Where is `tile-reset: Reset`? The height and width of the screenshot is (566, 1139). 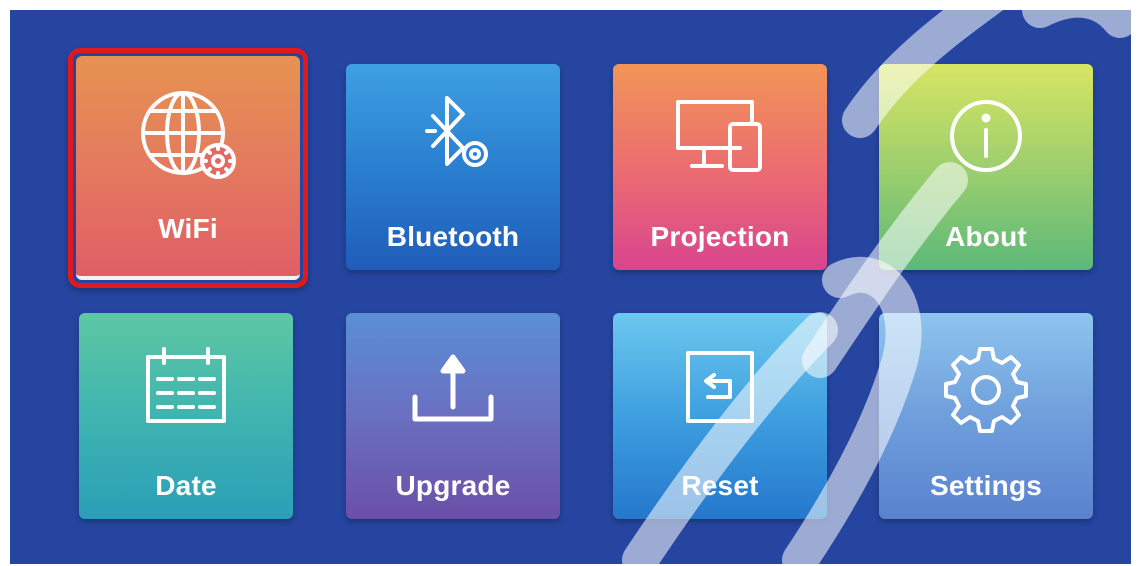 tile-reset: Reset is located at coordinates (720, 416).